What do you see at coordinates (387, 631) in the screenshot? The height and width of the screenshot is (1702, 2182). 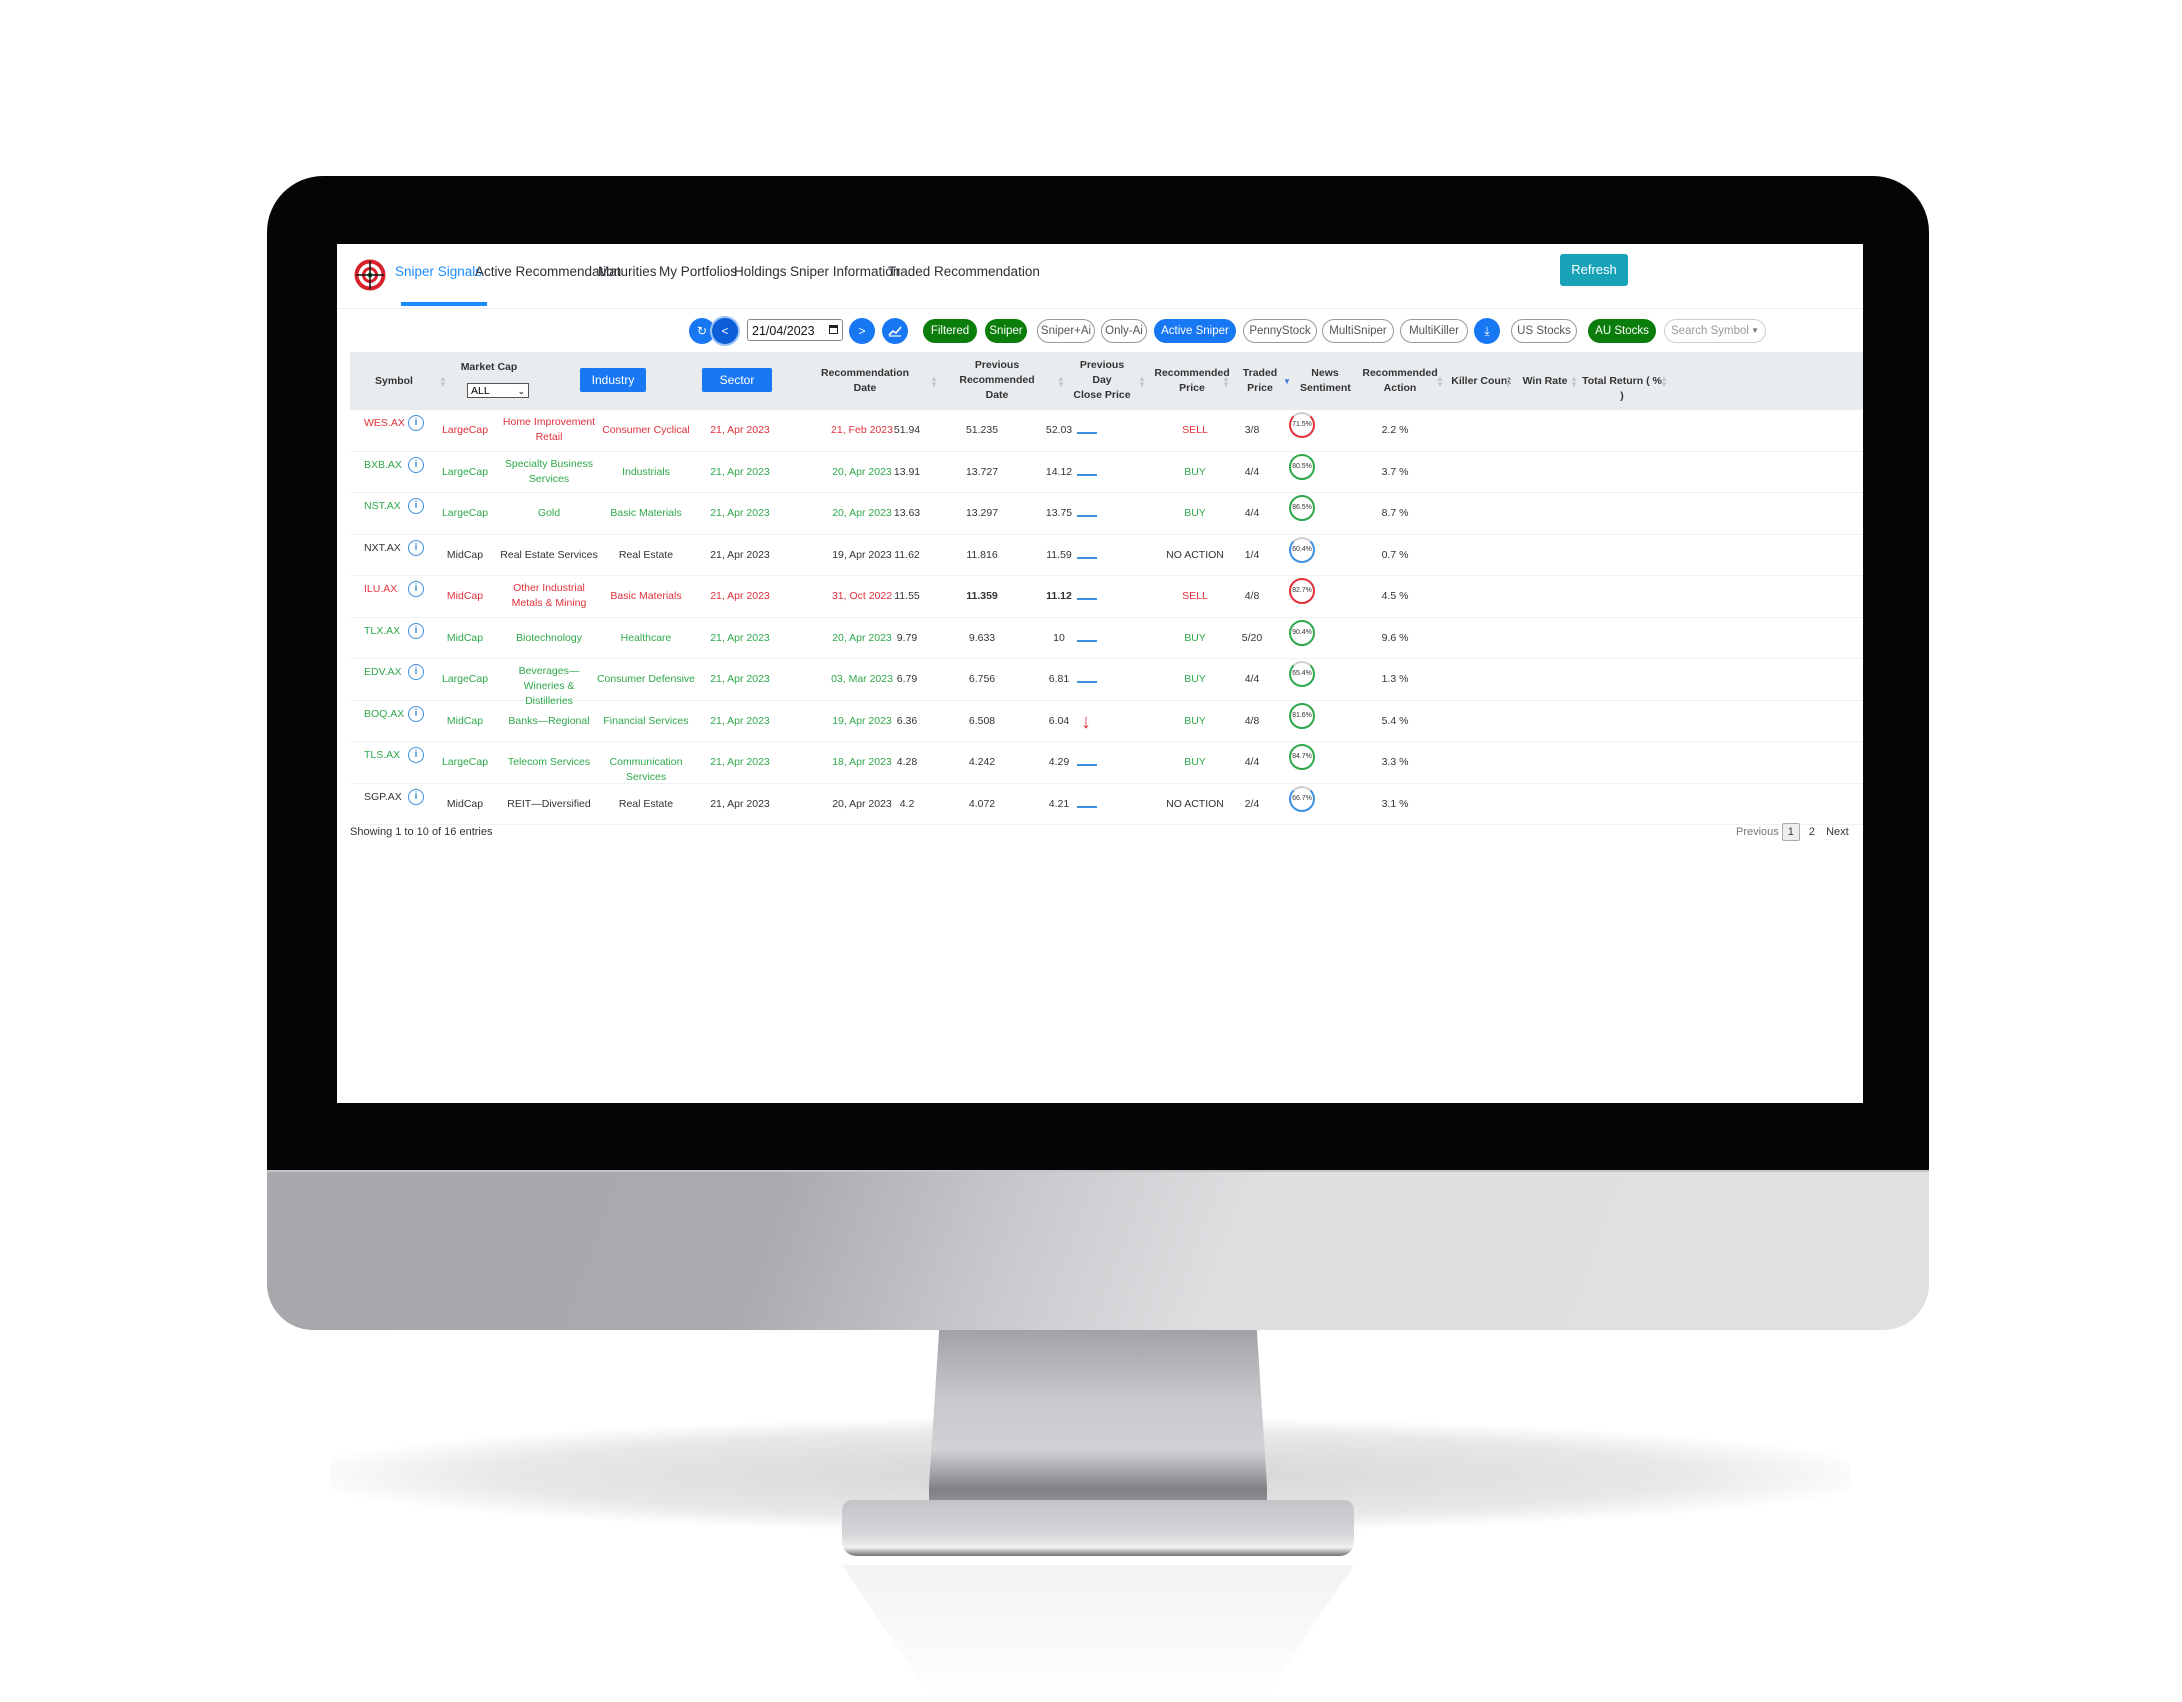 I see `symbol-link: TLX.AX` at bounding box center [387, 631].